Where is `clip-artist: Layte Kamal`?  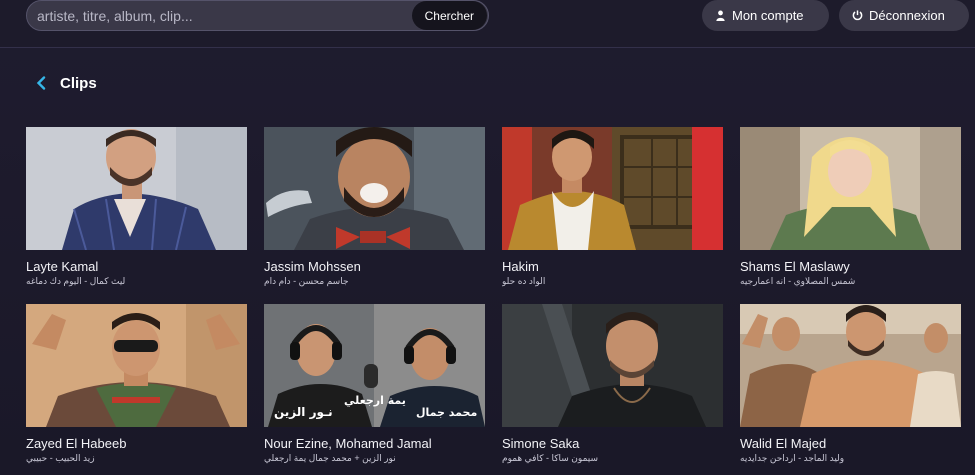
clip-artist: Layte Kamal is located at coordinates (136, 266).